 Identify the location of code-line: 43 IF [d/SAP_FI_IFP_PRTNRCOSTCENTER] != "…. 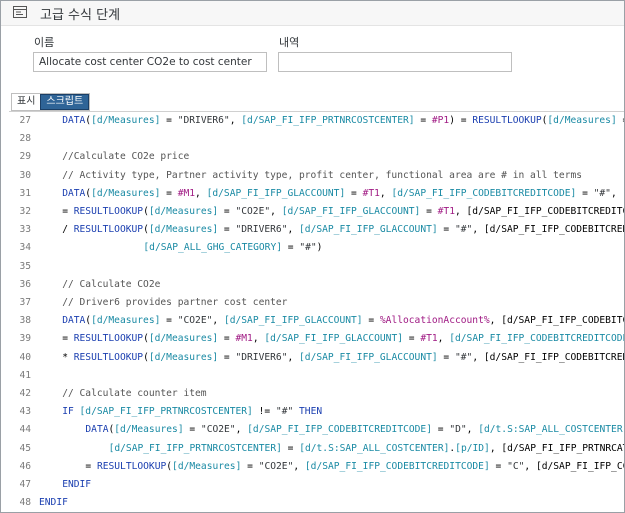
(316, 412).